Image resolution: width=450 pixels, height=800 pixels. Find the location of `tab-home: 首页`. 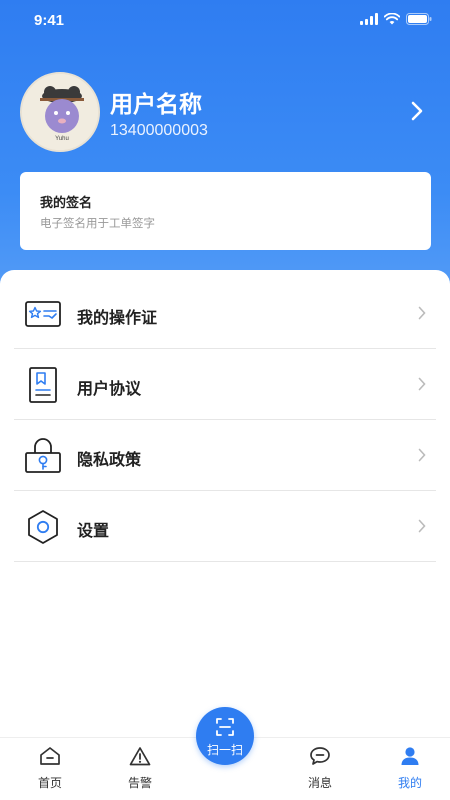

tab-home: 首页 is located at coordinates (50, 770).